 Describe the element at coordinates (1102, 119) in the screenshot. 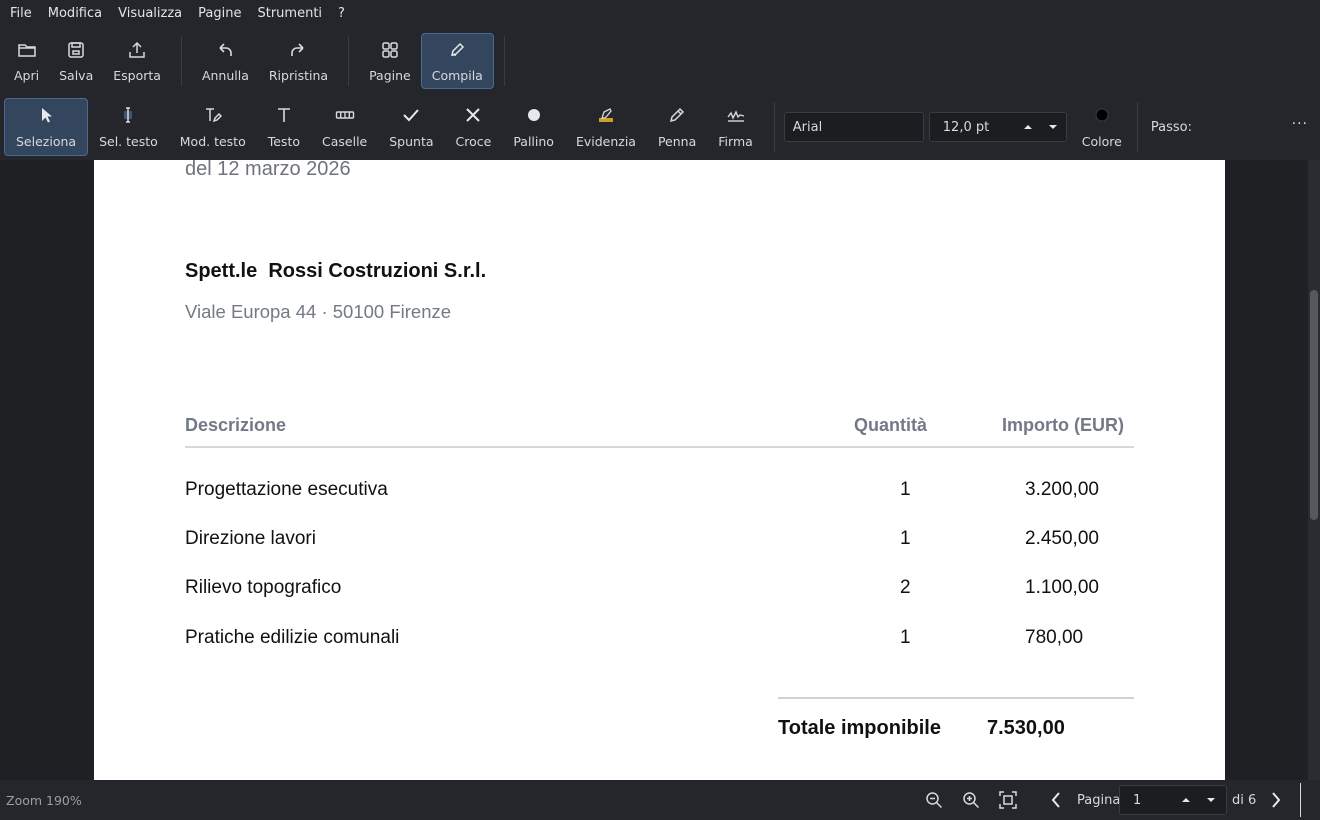

I see `color-swatch-icon` at that location.